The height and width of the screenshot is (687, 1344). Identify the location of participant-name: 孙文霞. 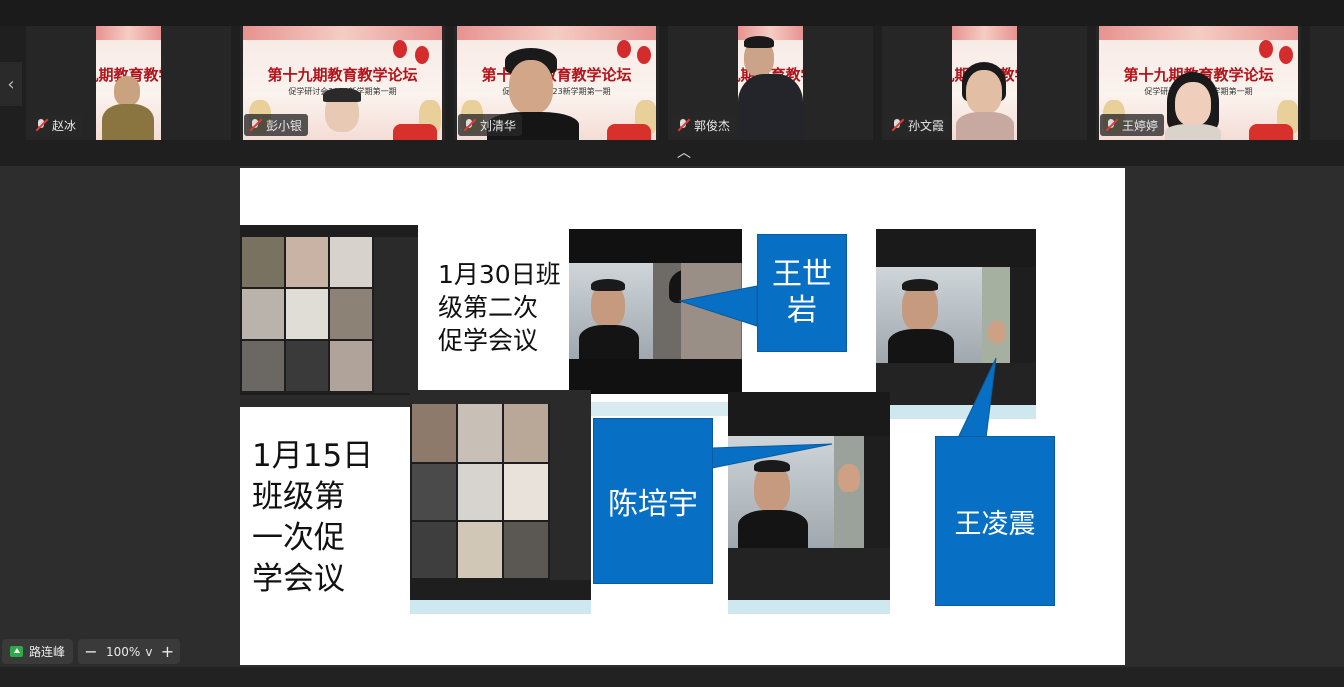
(926, 125).